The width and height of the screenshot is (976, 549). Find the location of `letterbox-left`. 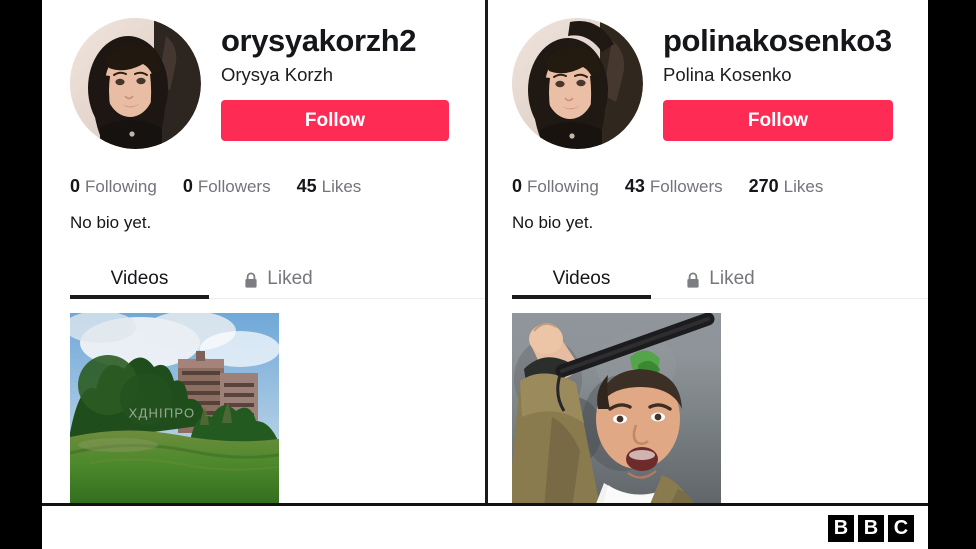

letterbox-left is located at coordinates (21, 274).